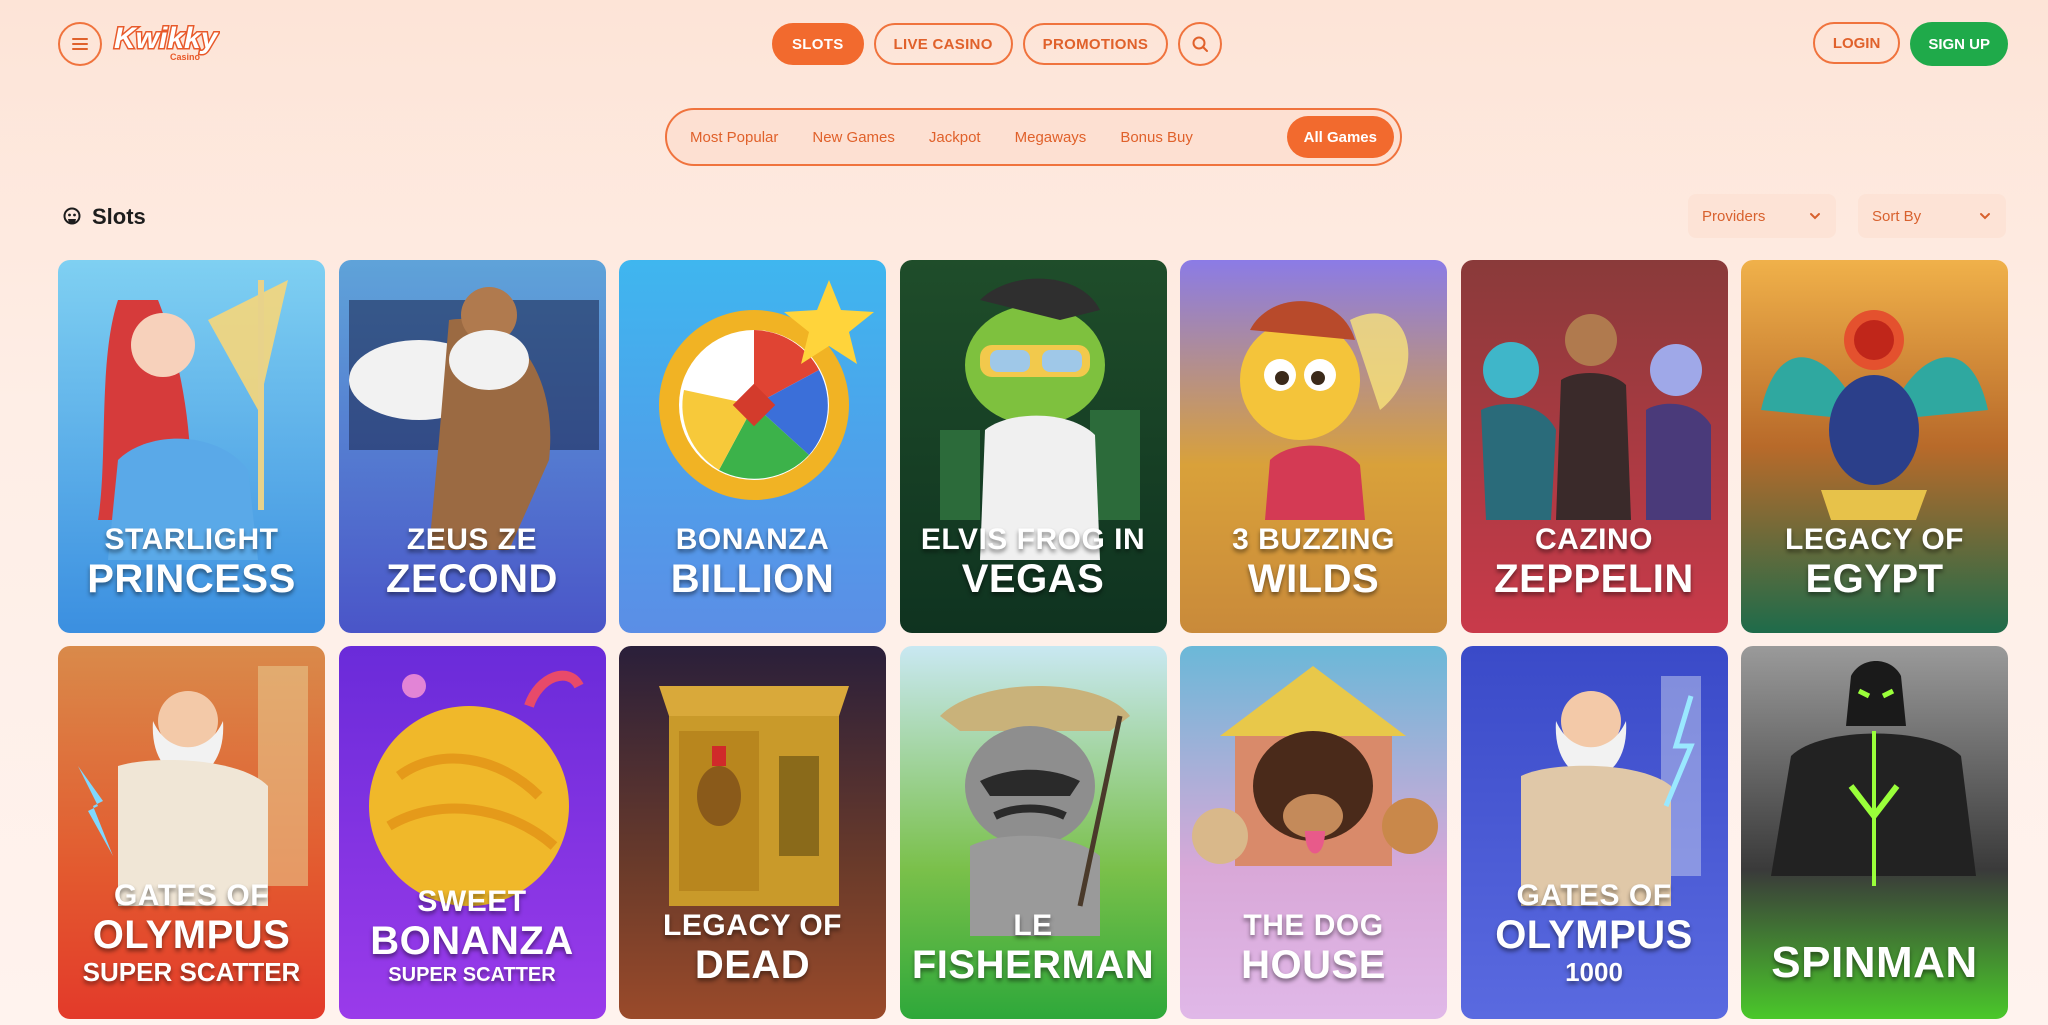 The width and height of the screenshot is (2048, 1025). What do you see at coordinates (818, 44) in the screenshot?
I see `nav-slots: SLOTS` at bounding box center [818, 44].